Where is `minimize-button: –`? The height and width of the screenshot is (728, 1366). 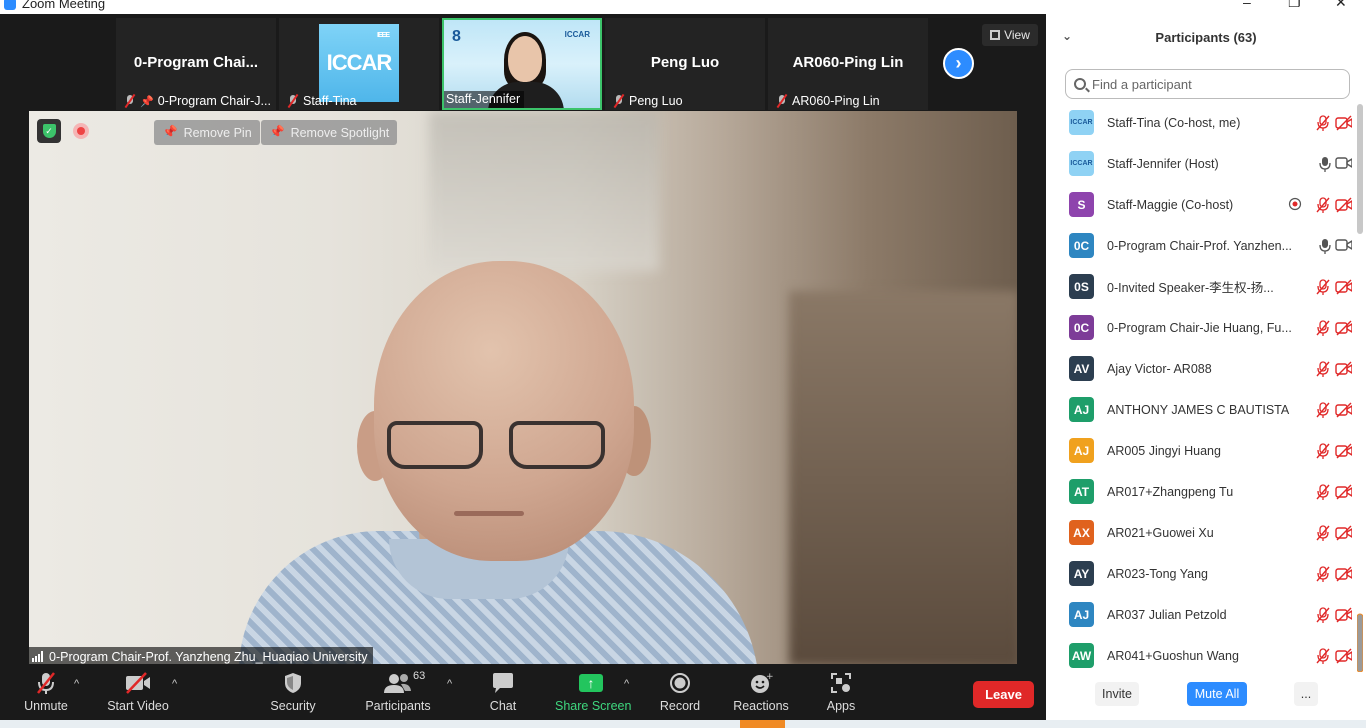 minimize-button: – is located at coordinates (1247, 5).